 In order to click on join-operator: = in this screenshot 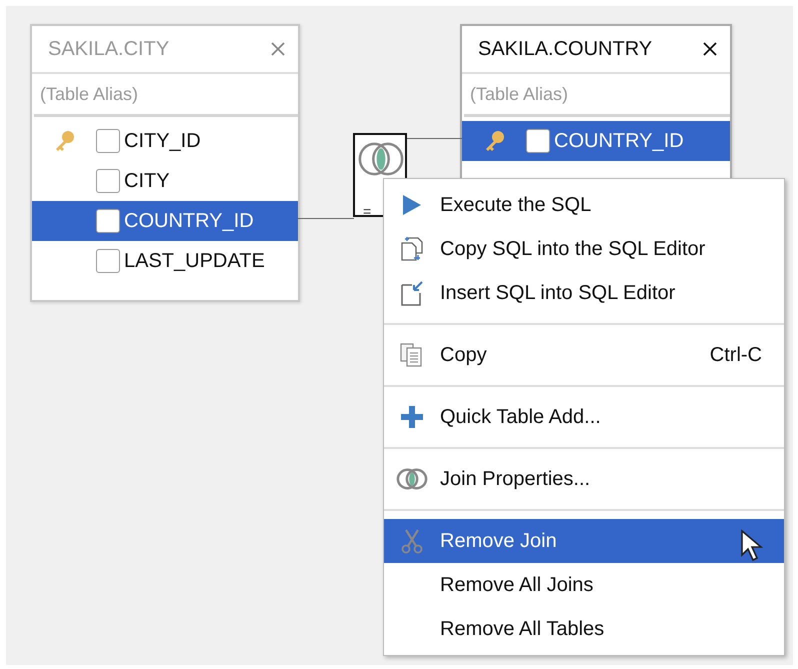, I will do `click(367, 211)`.